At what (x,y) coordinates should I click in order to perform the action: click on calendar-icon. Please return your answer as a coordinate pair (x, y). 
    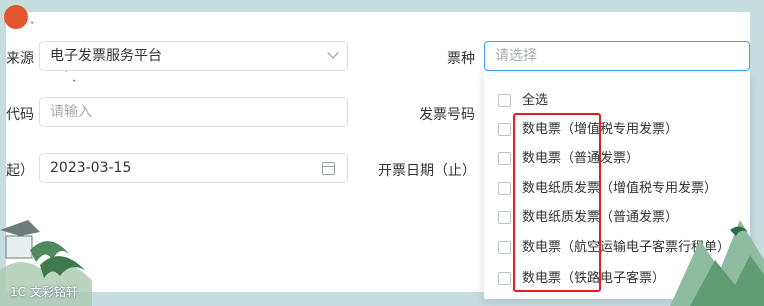
    Looking at the image, I should click on (328, 168).